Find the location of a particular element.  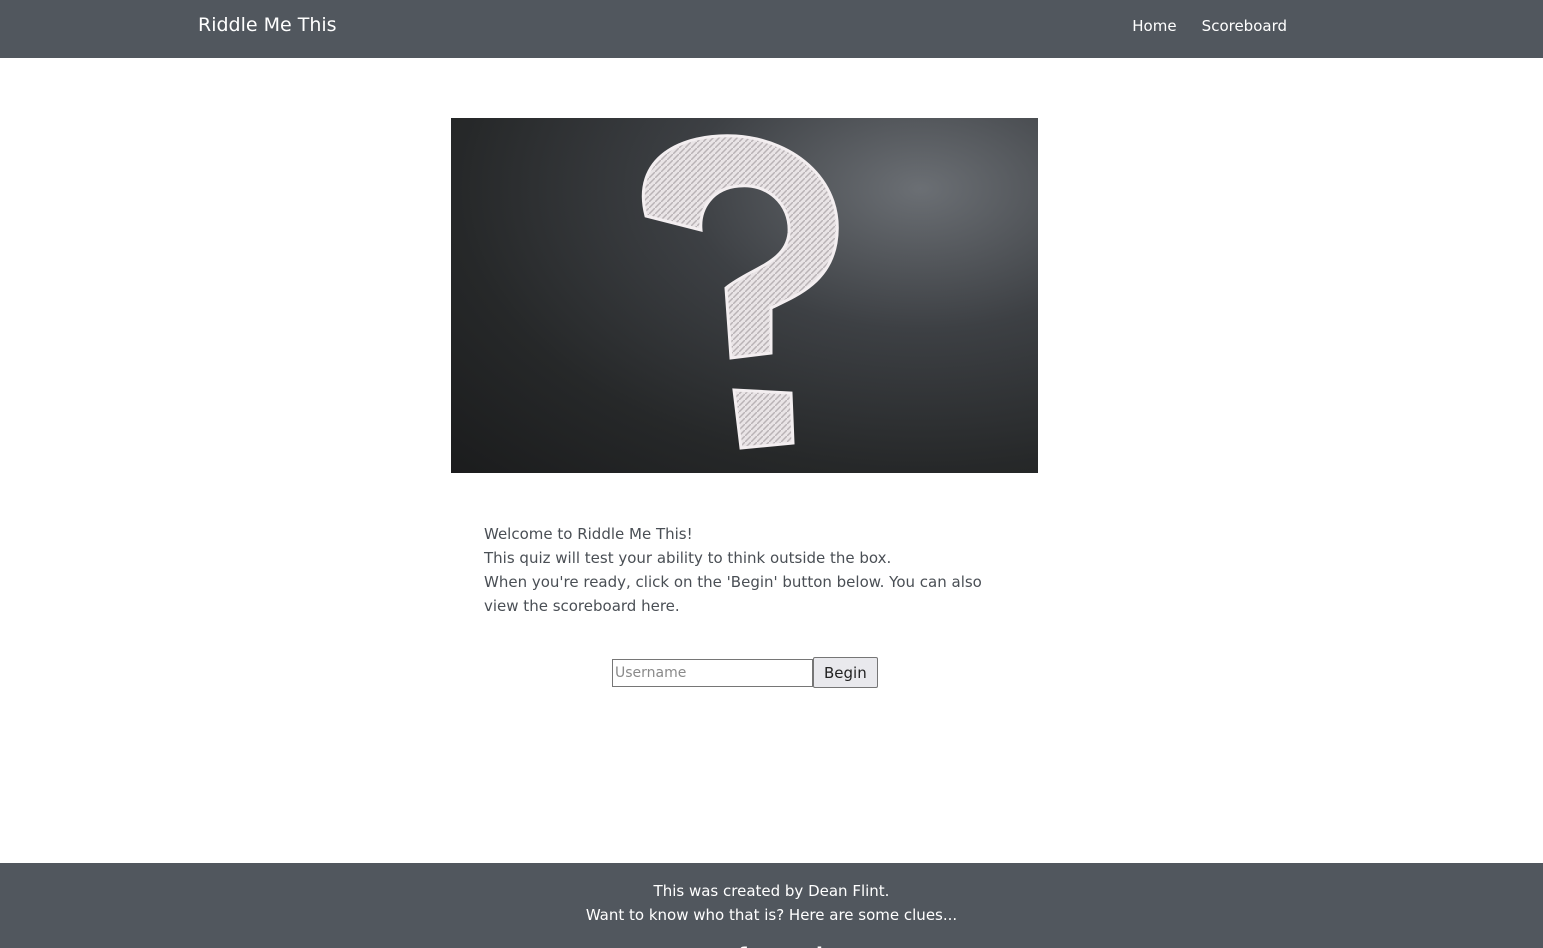

brand-link: Riddle Me This is located at coordinates (267, 25).